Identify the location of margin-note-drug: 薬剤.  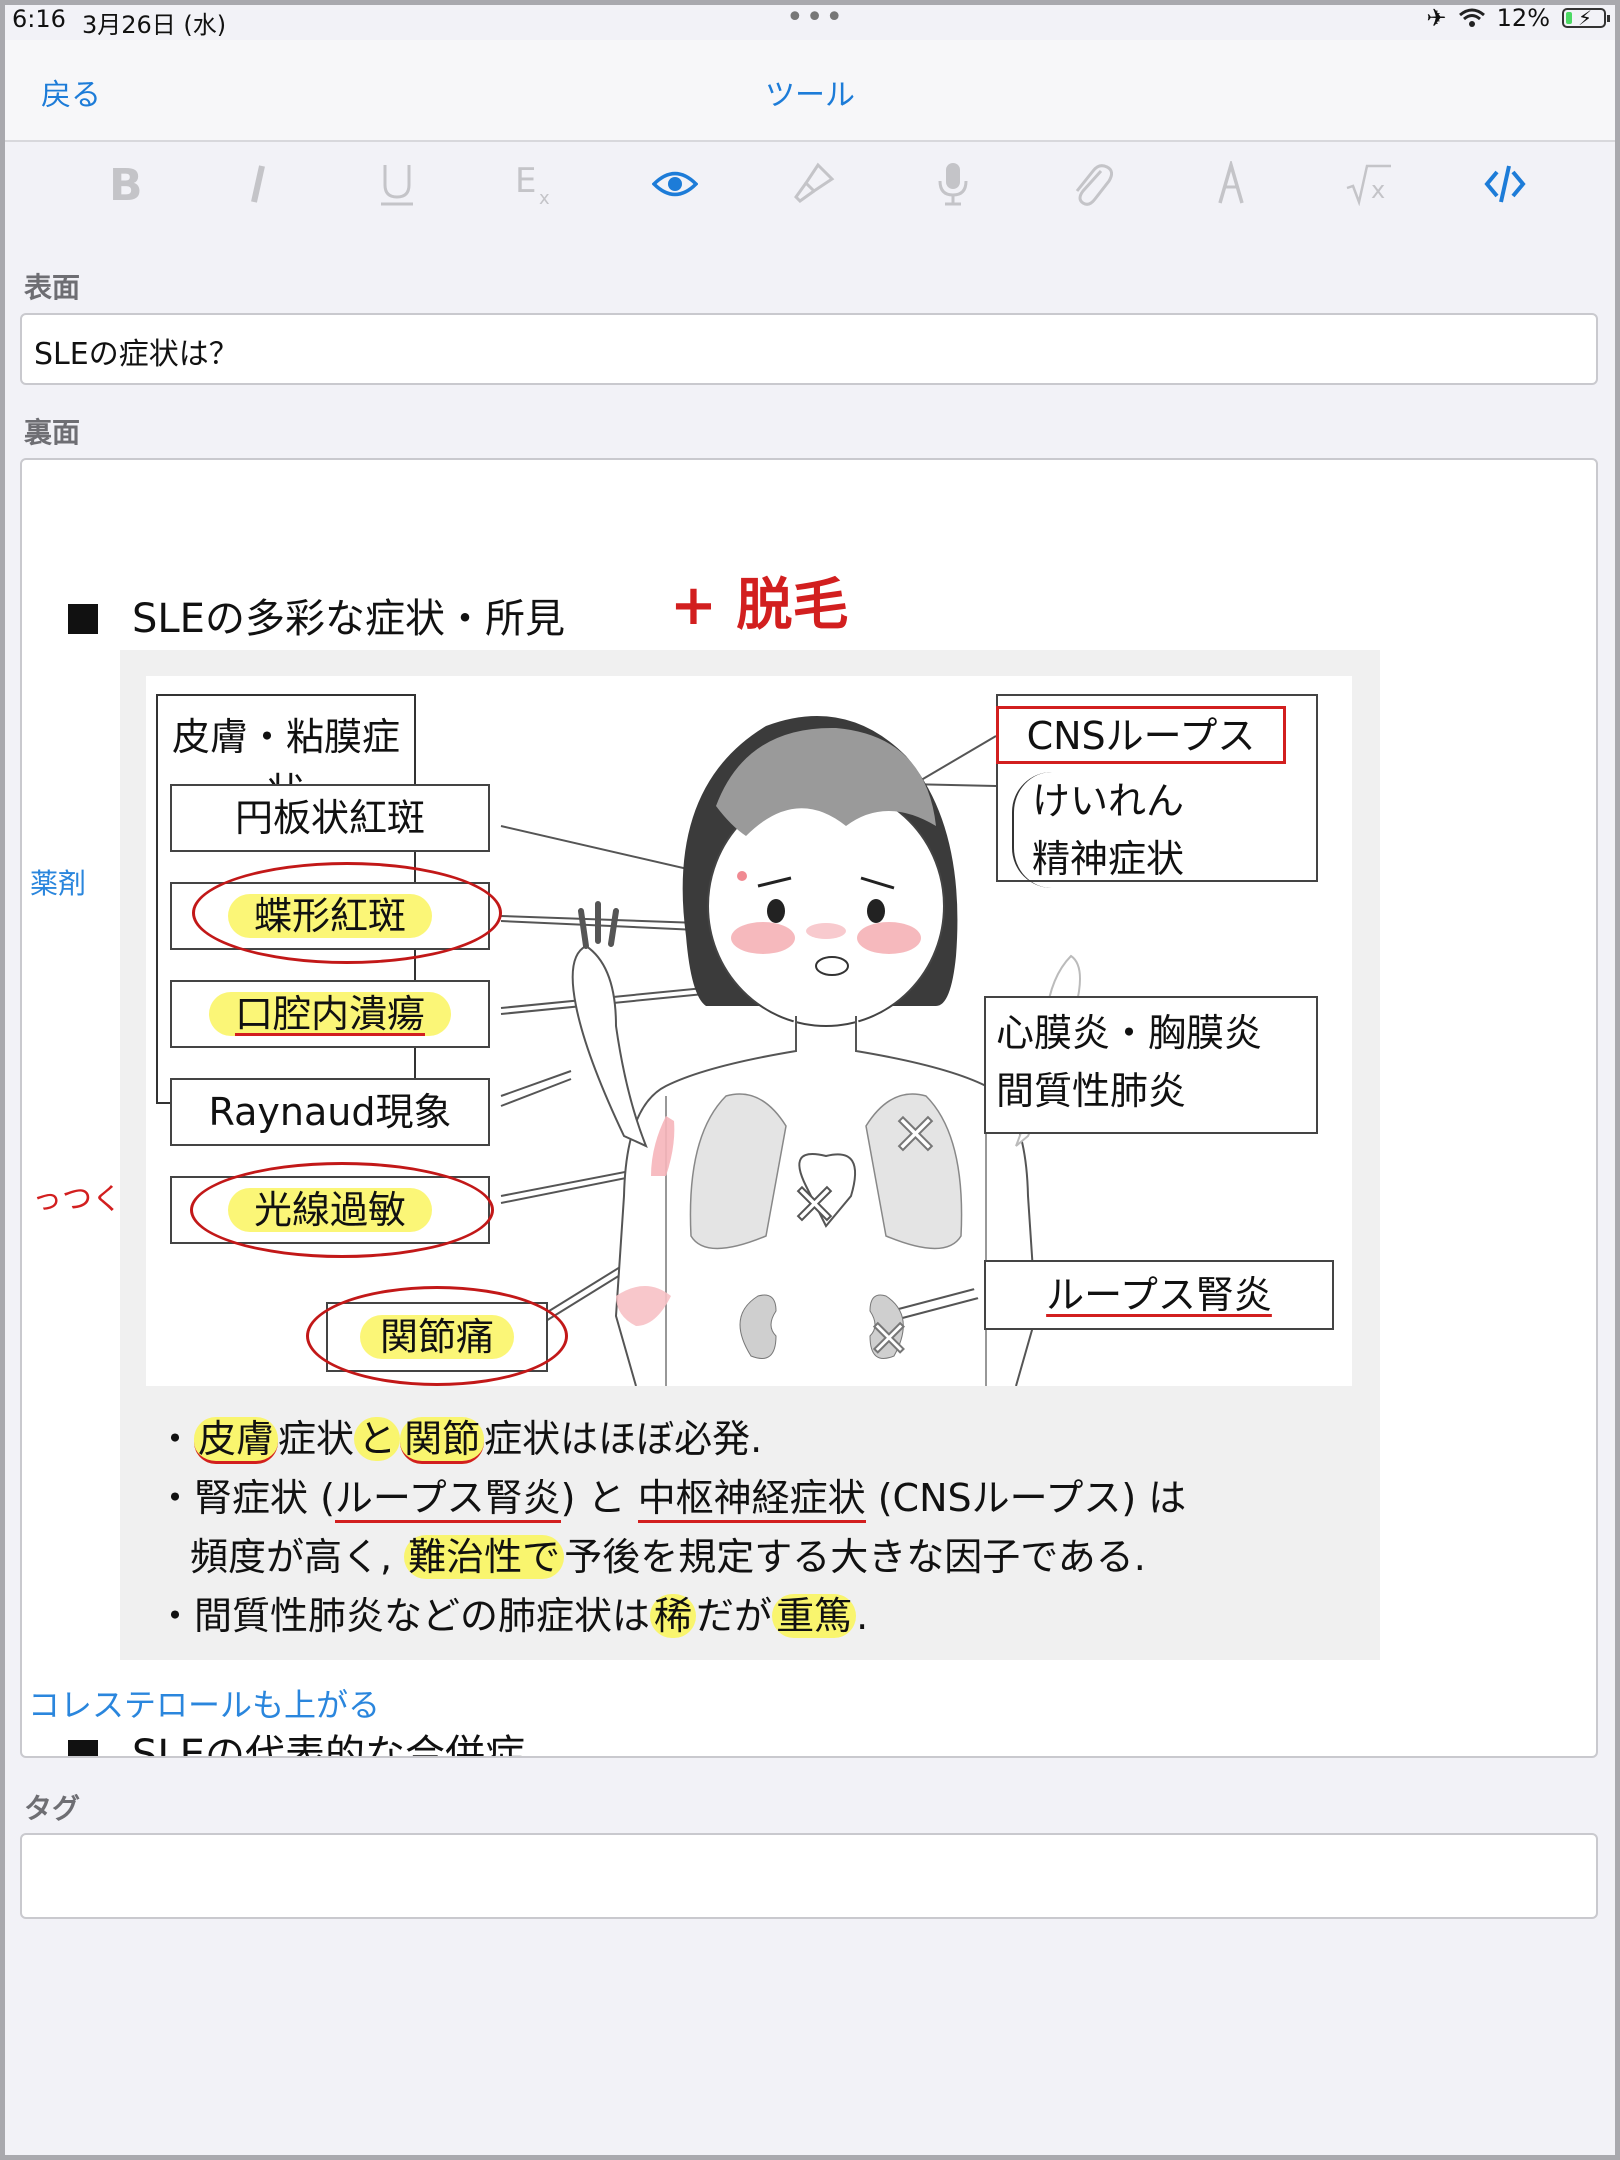
(58, 883).